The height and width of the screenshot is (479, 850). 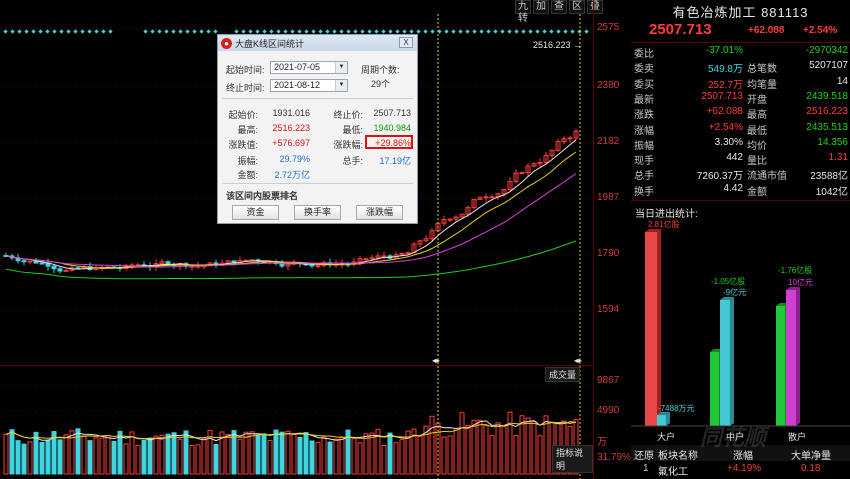 What do you see at coordinates (608, 197) in the screenshot?
I see `axis-label: 1987` at bounding box center [608, 197].